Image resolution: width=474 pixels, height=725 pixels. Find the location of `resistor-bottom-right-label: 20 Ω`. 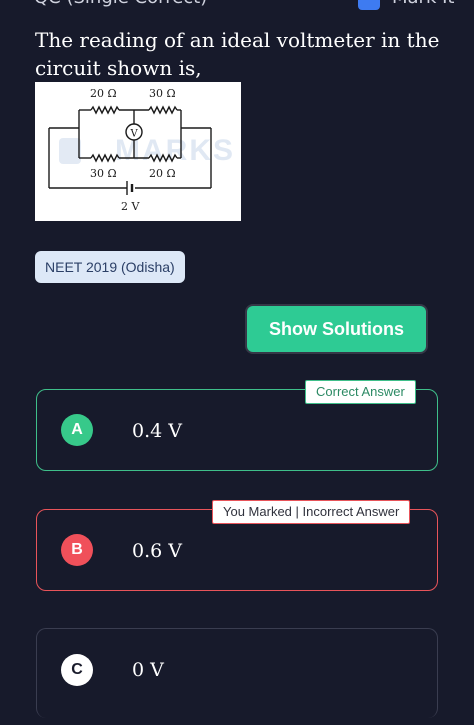

resistor-bottom-right-label: 20 Ω is located at coordinates (162, 173).